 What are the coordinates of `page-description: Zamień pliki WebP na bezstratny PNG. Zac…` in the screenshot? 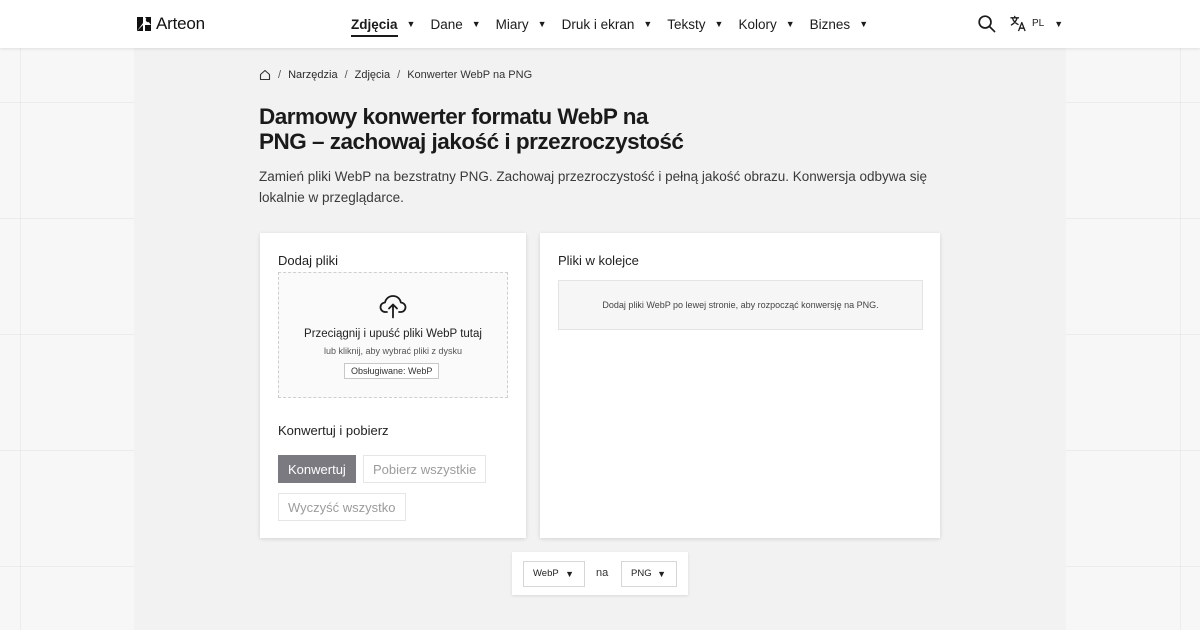 It's located at (593, 187).